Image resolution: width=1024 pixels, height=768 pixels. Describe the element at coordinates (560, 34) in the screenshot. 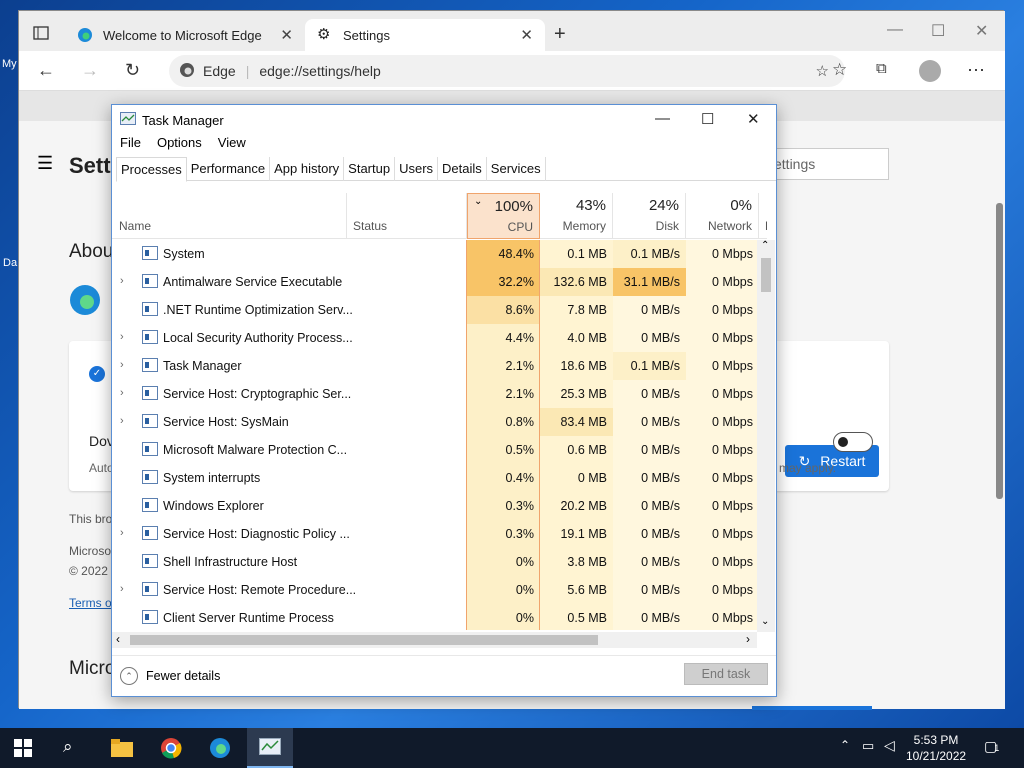

I see `new-tab-icon: +` at that location.